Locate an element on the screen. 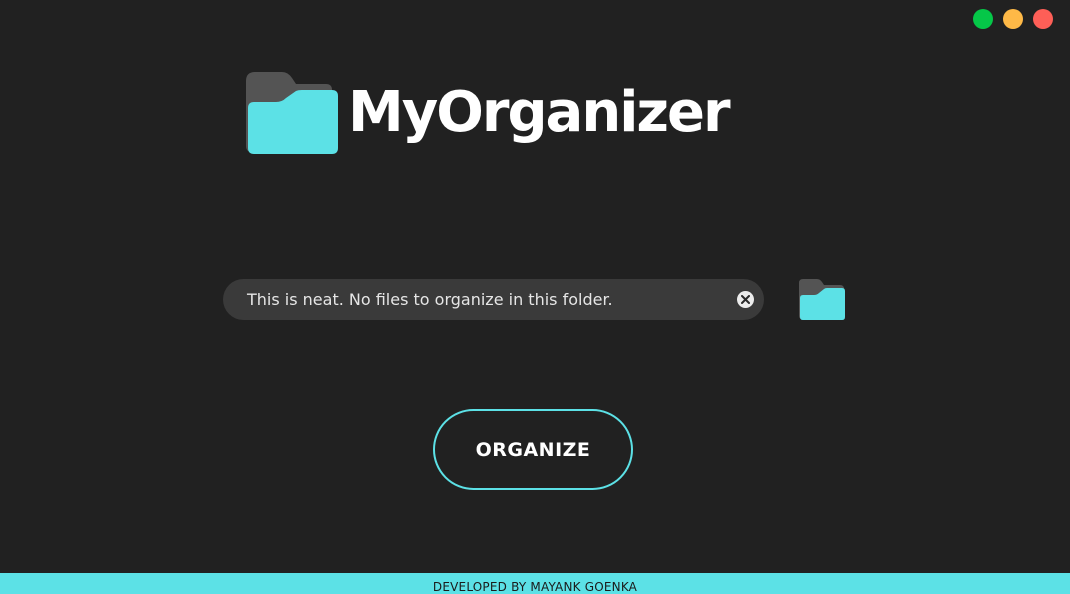 Image resolution: width=1070 pixels, height=594 pixels. footer-credit: DEVELOPED BY MAYANK GOENKA is located at coordinates (535, 587).